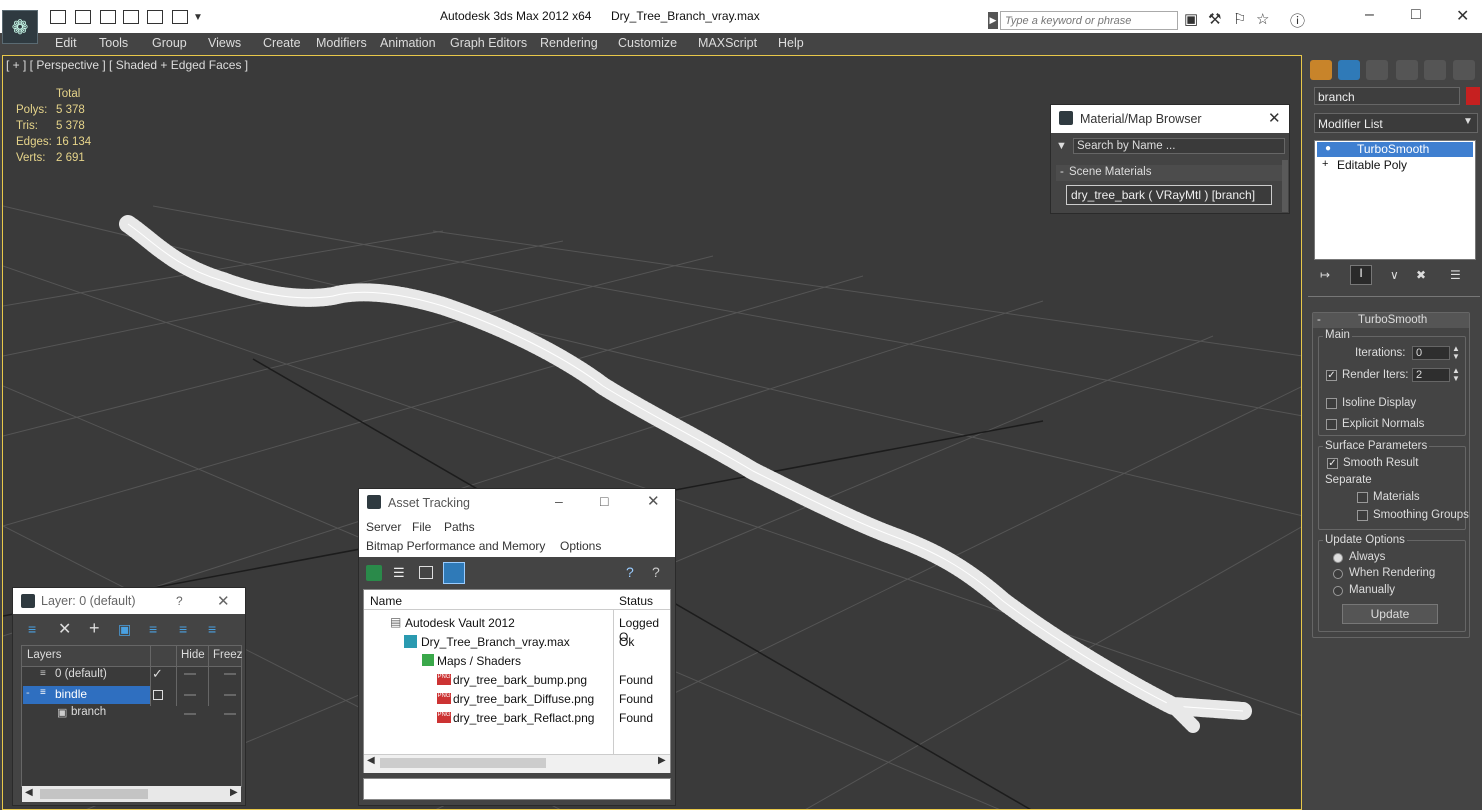 The height and width of the screenshot is (810, 1482). Describe the element at coordinates (408, 43) in the screenshot. I see `menu-animation: Animation` at that location.